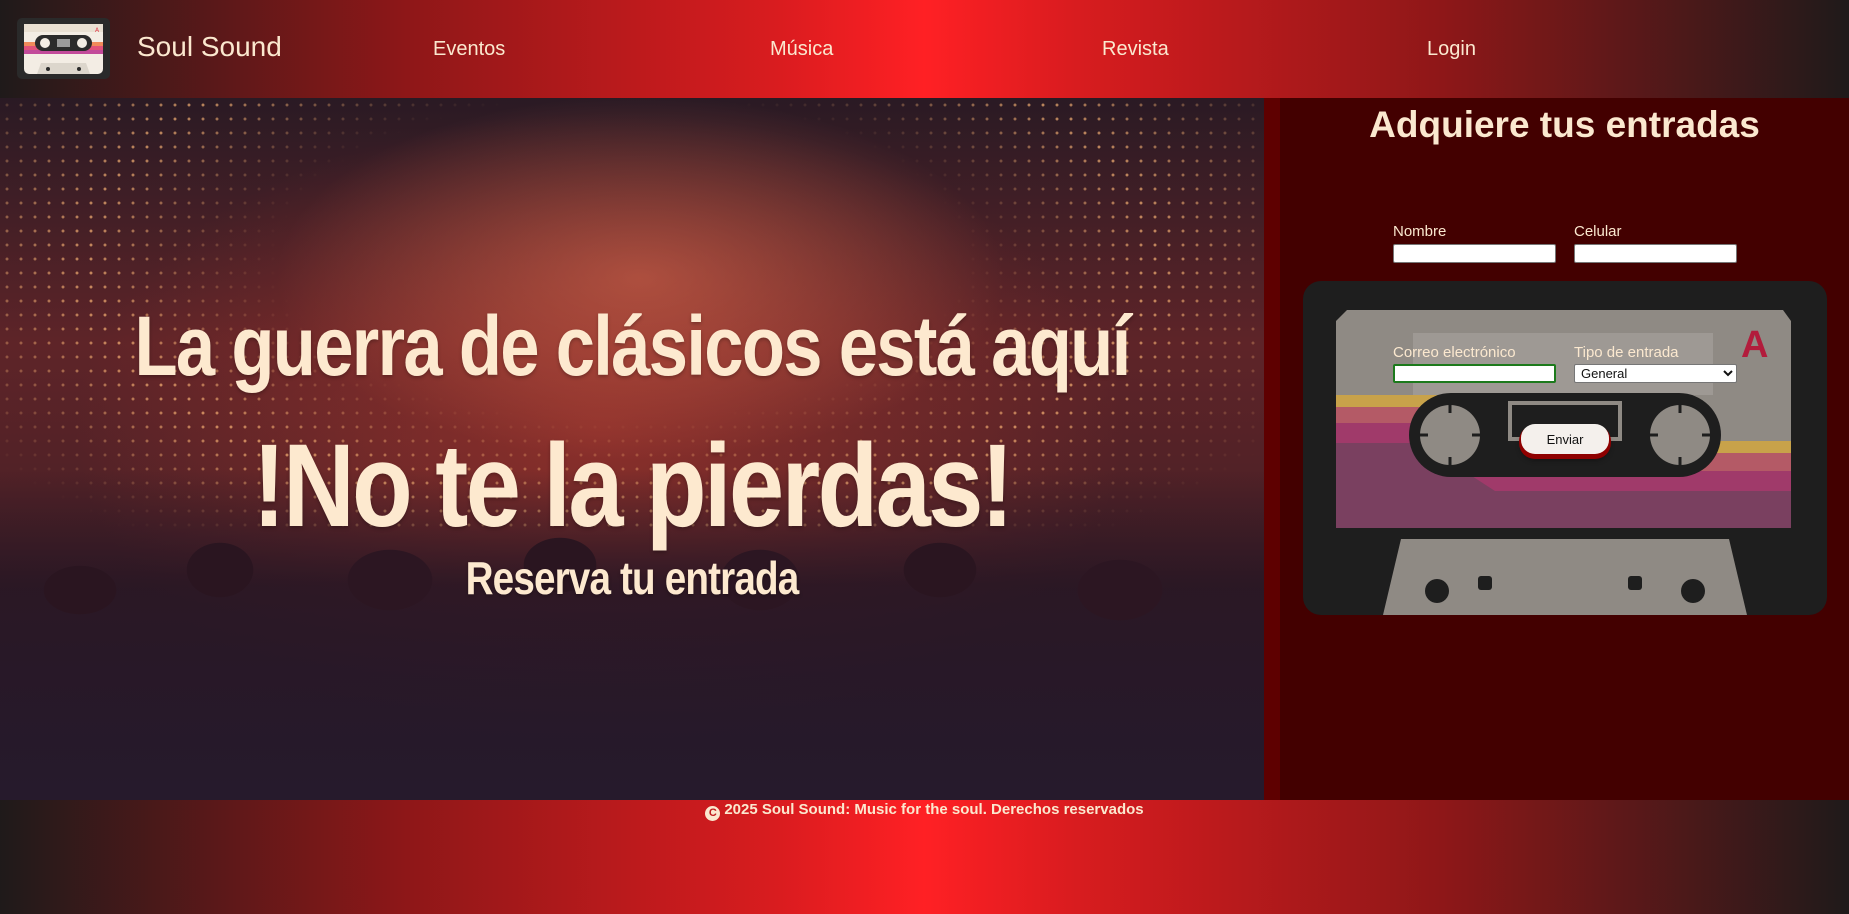 Image resolution: width=1849 pixels, height=914 pixels. I want to click on brand-name: Soul Sound, so click(209, 47).